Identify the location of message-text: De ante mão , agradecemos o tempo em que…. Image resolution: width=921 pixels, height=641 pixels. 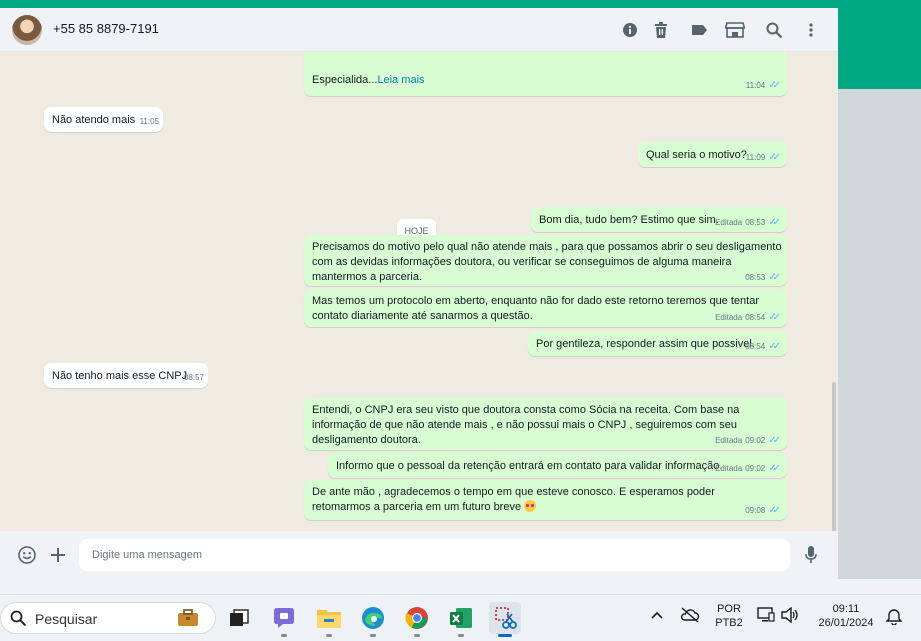
(513, 499).